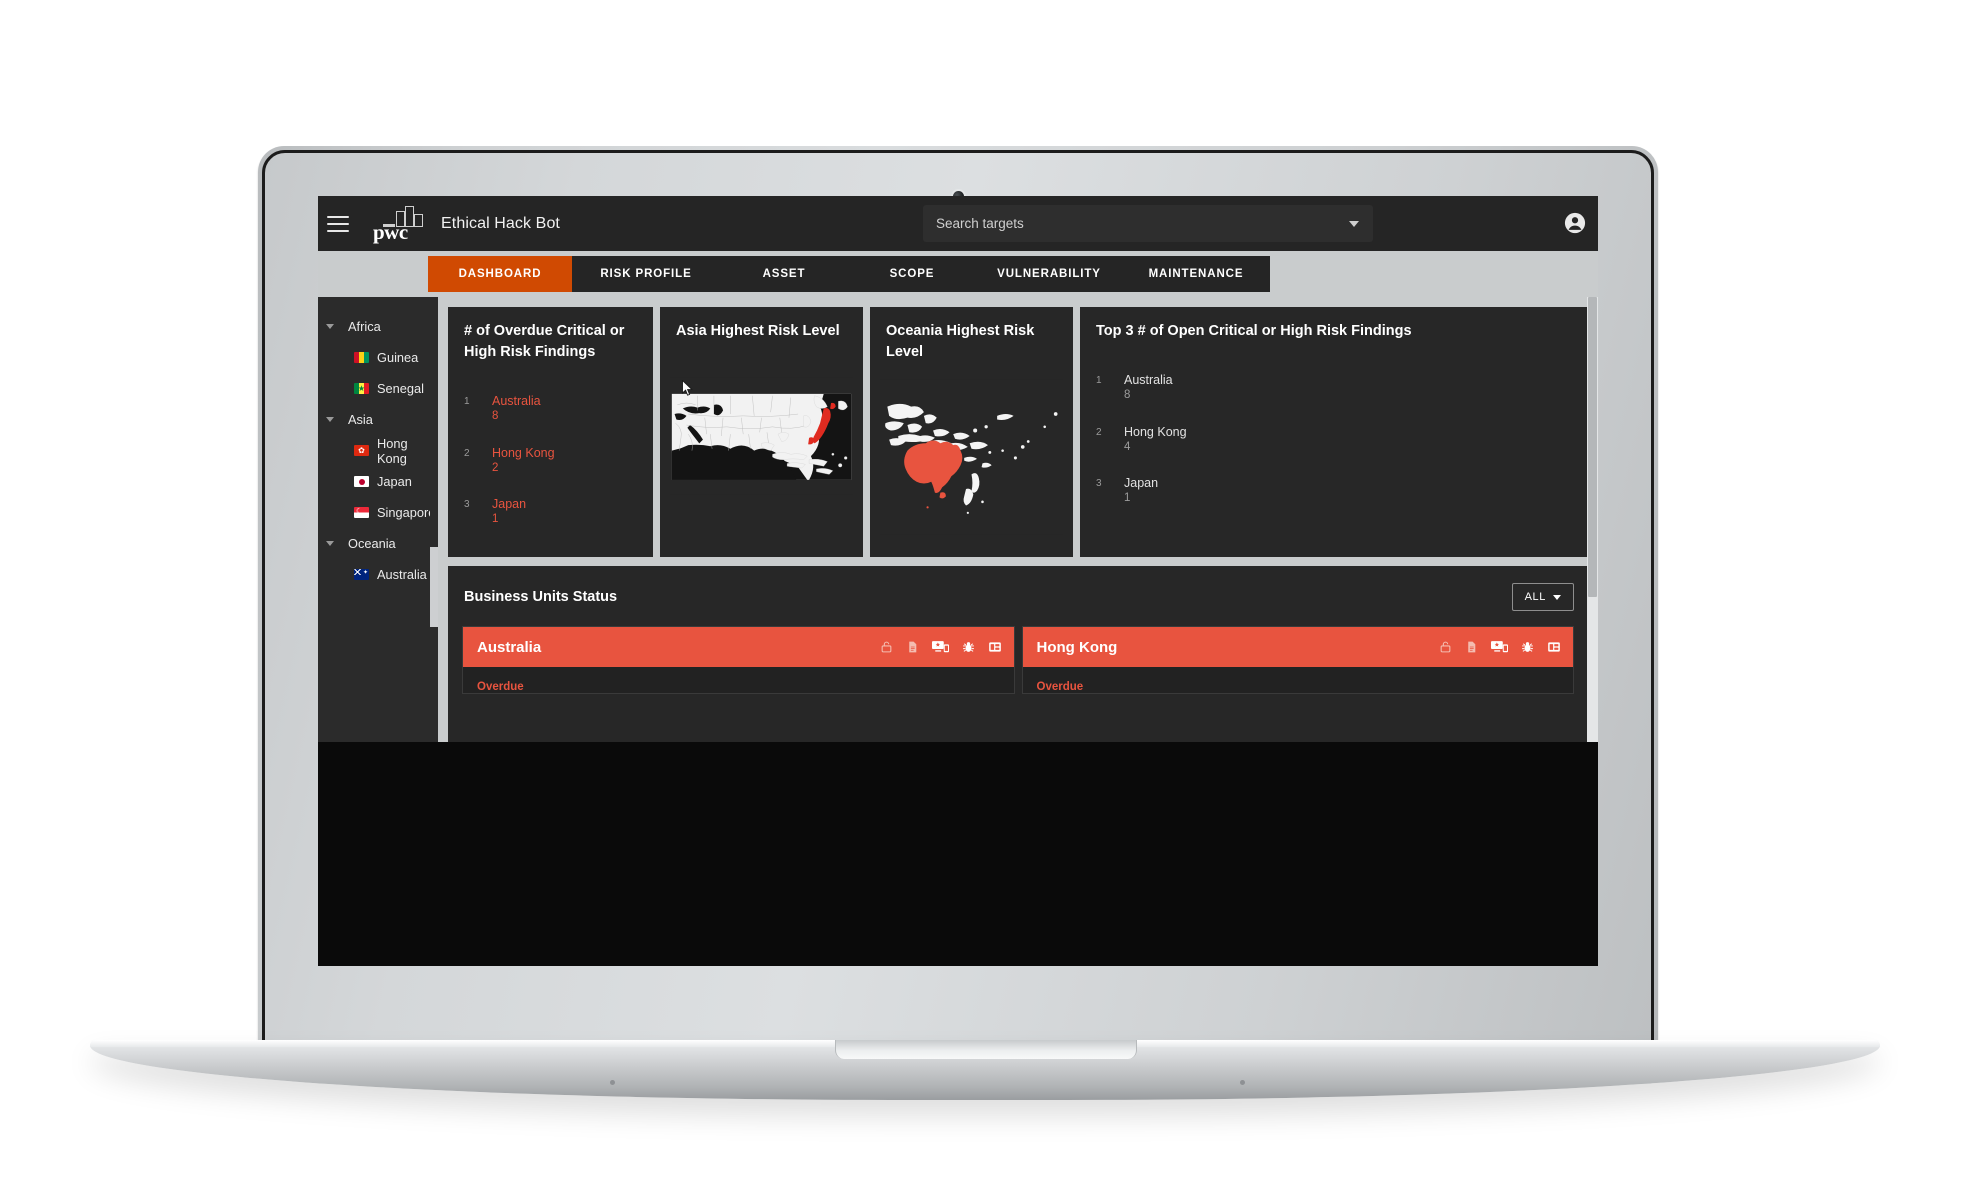 This screenshot has height=1196, width=1972. What do you see at coordinates (1342, 440) in the screenshot?
I see `list-item: 2 Hong Kong 4` at bounding box center [1342, 440].